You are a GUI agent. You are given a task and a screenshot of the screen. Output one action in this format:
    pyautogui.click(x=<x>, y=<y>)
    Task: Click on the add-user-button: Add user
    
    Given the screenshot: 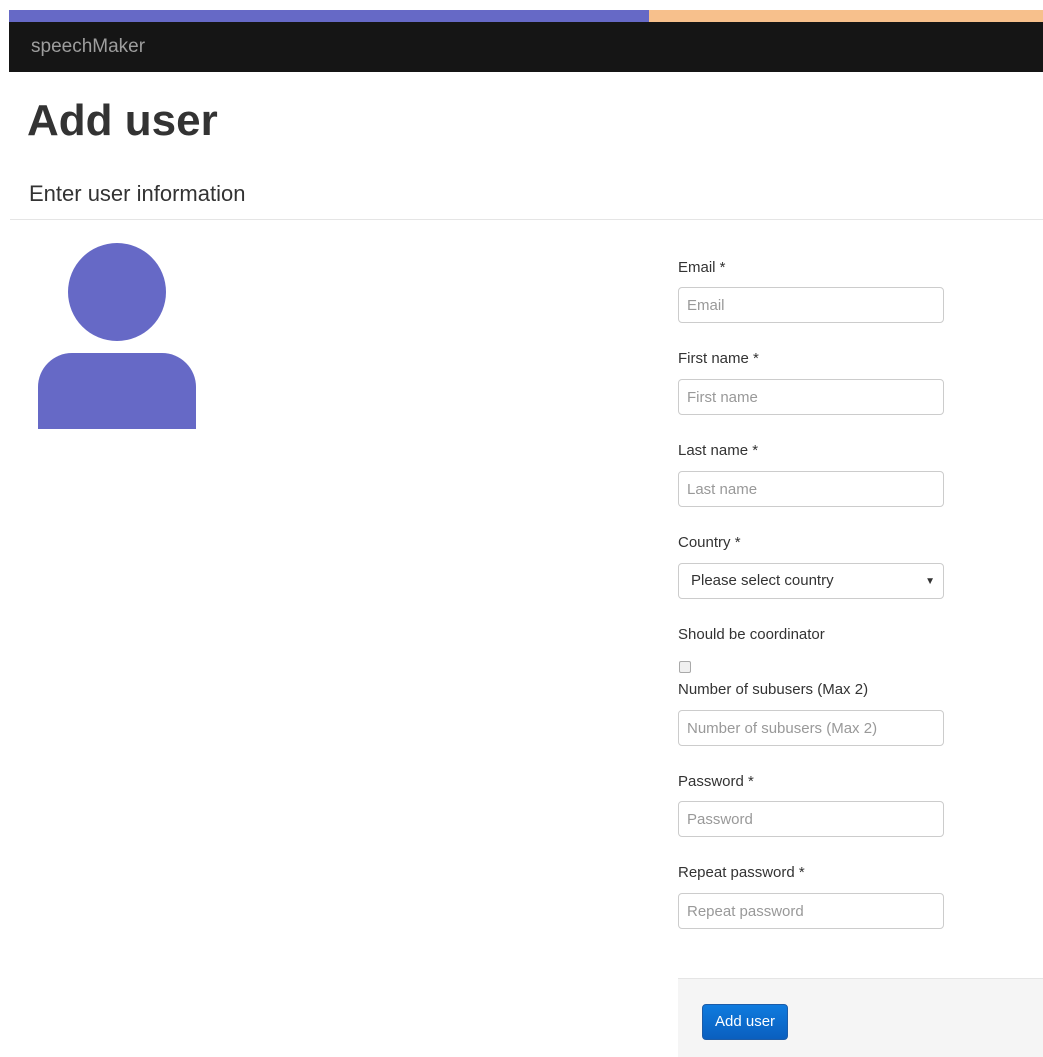 What is the action you would take?
    pyautogui.click(x=745, y=1022)
    